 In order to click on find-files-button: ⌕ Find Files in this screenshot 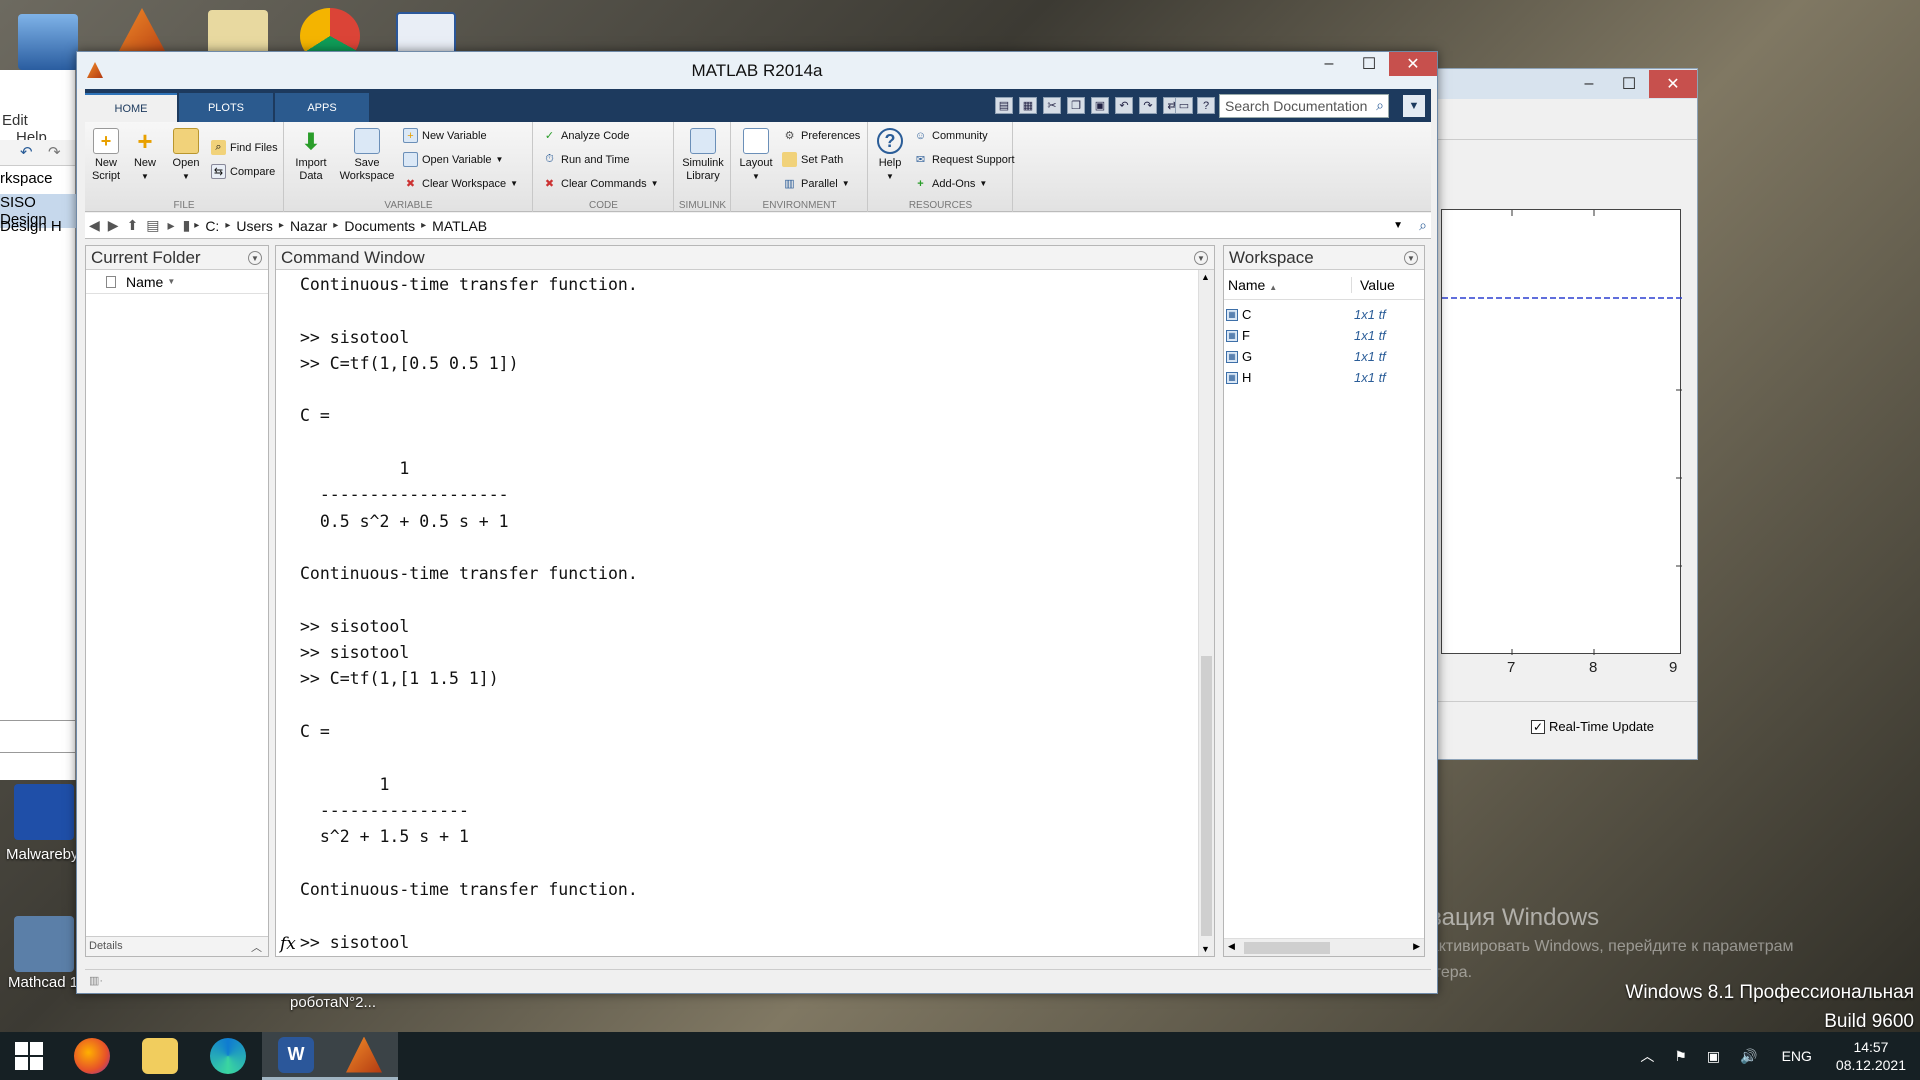, I will do `click(244, 147)`.